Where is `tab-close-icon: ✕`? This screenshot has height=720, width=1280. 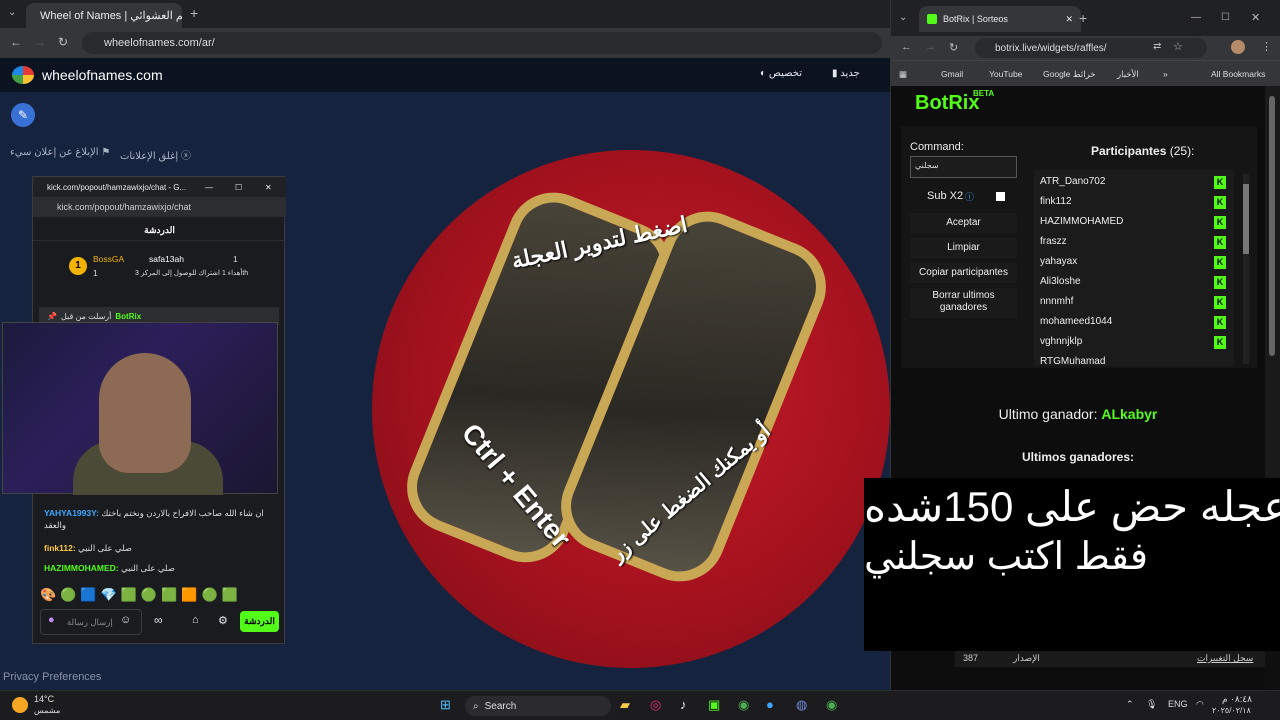
tab-close-icon: ✕ is located at coordinates (1069, 19).